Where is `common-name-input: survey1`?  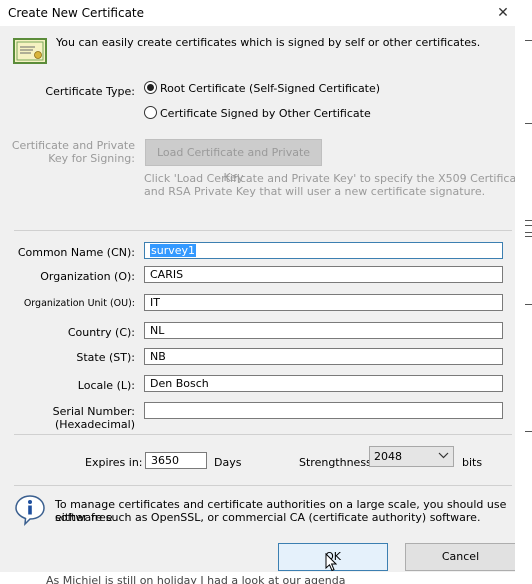 common-name-input: survey1 is located at coordinates (323, 250).